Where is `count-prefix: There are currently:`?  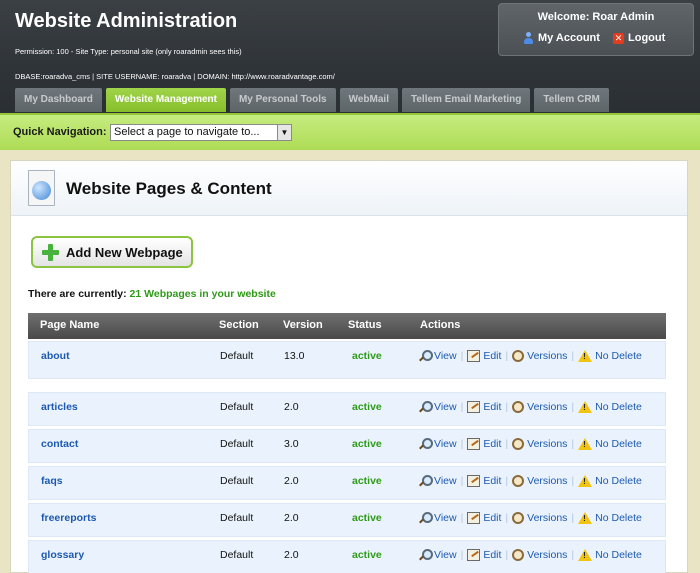
count-prefix: There are currently: is located at coordinates (77, 294).